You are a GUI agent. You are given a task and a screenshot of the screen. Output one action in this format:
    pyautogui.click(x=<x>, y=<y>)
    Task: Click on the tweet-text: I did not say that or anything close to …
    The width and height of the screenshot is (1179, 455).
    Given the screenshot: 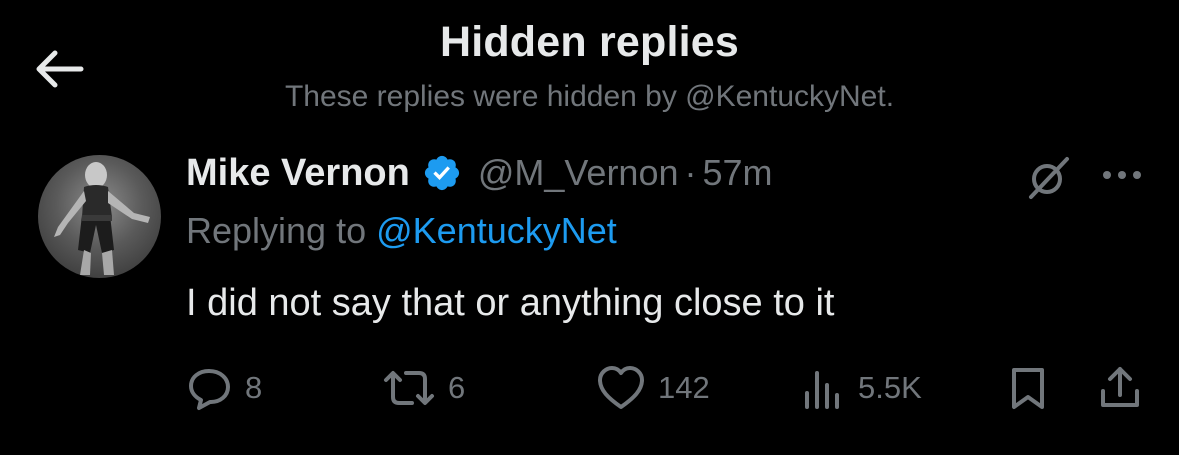 What is the action you would take?
    pyautogui.click(x=510, y=303)
    